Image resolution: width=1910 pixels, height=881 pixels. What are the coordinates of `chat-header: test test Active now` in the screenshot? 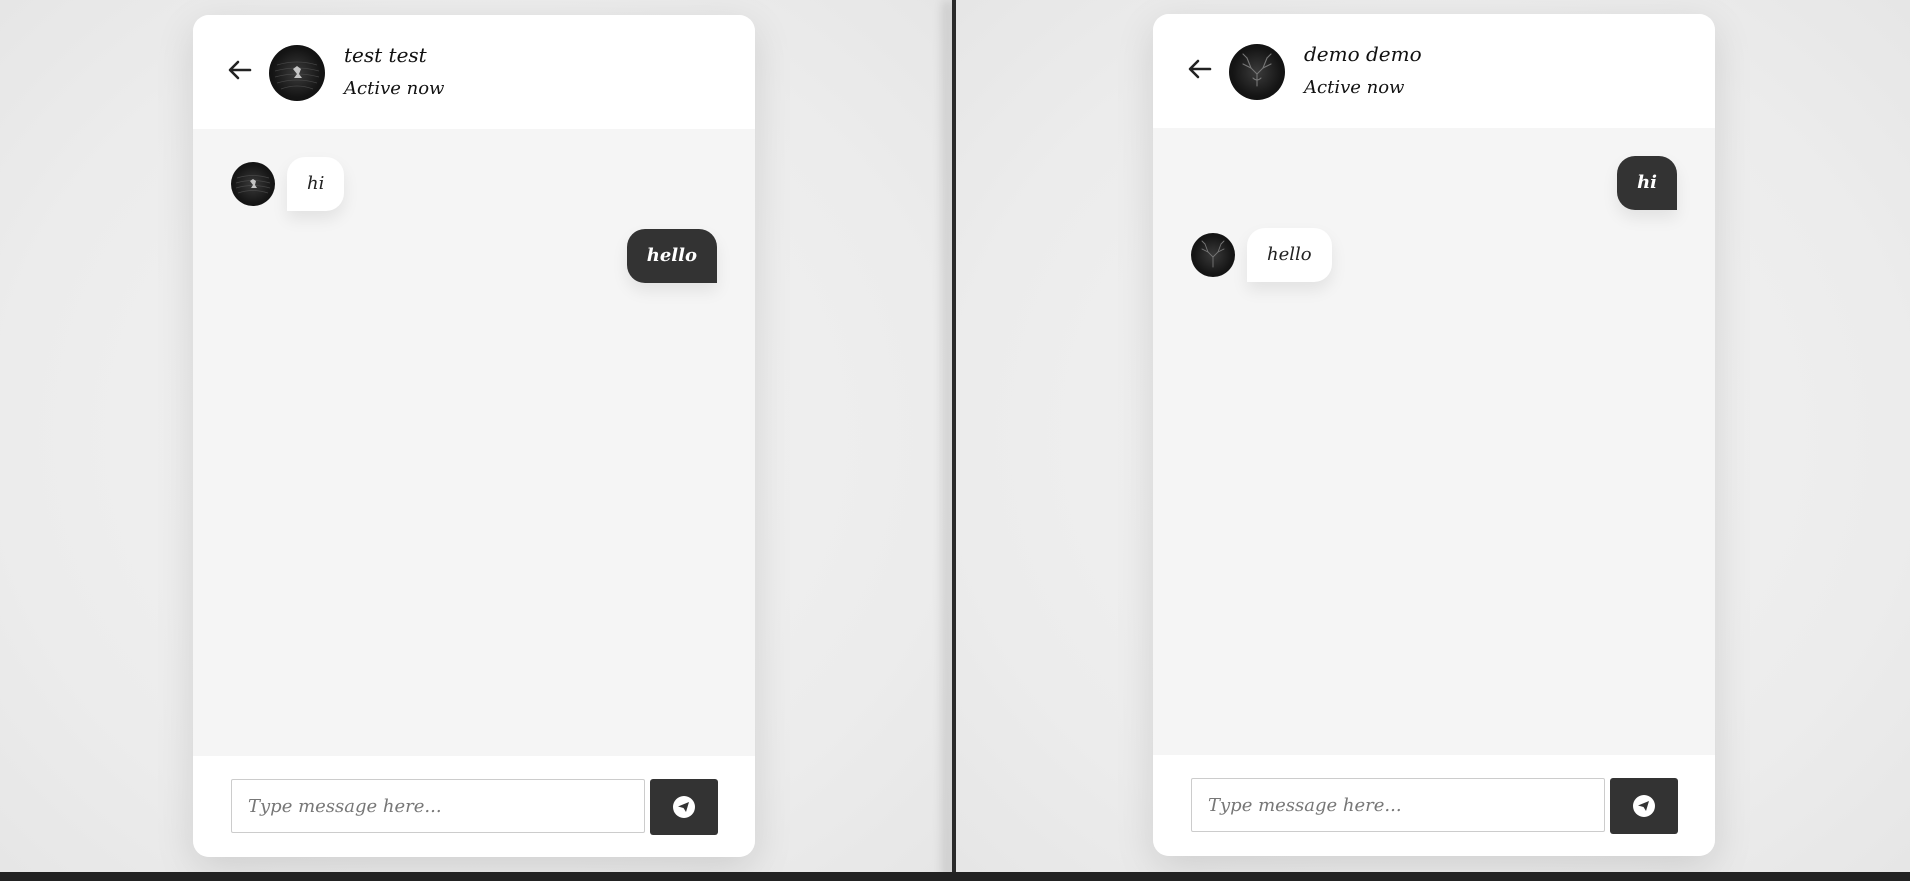 It's located at (474, 72).